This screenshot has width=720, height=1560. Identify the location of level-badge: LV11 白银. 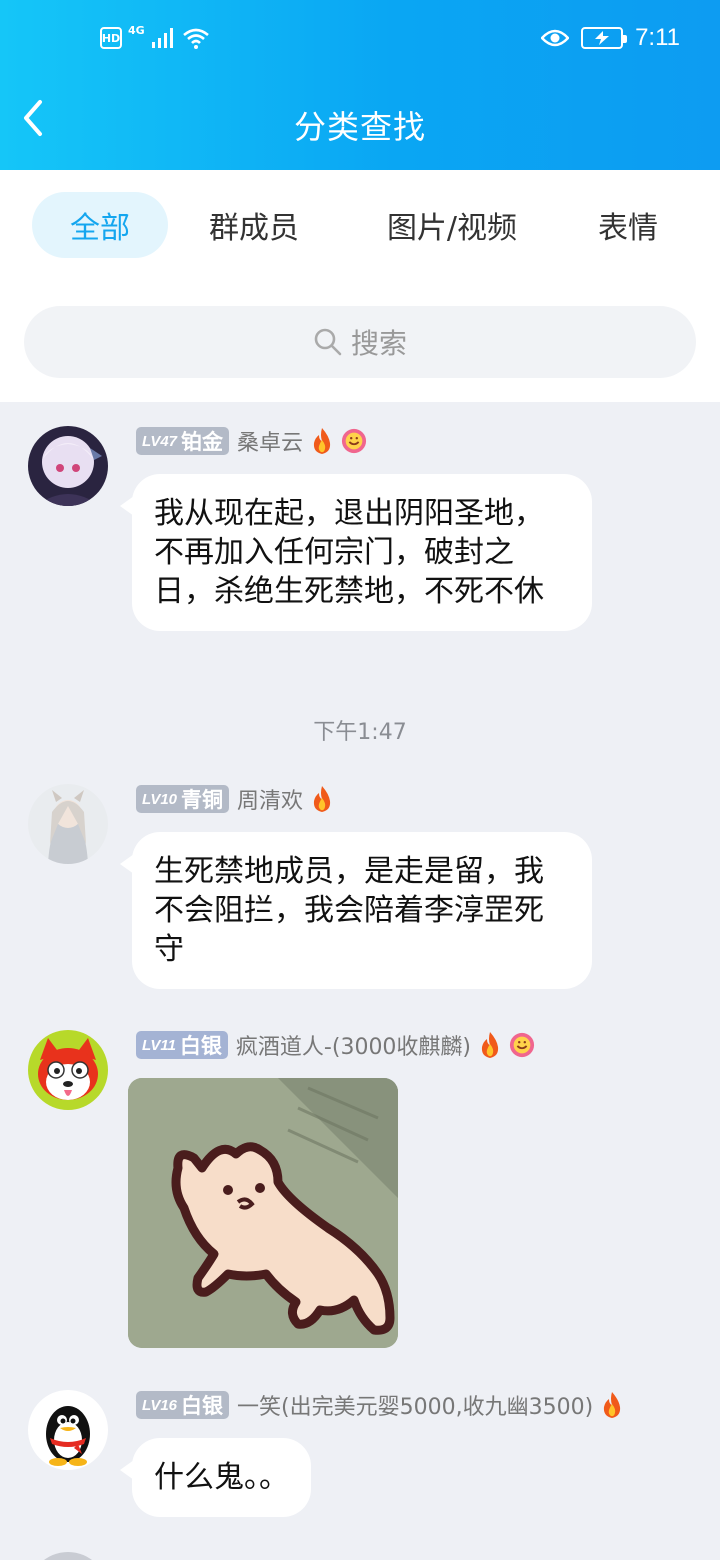
(182, 1045).